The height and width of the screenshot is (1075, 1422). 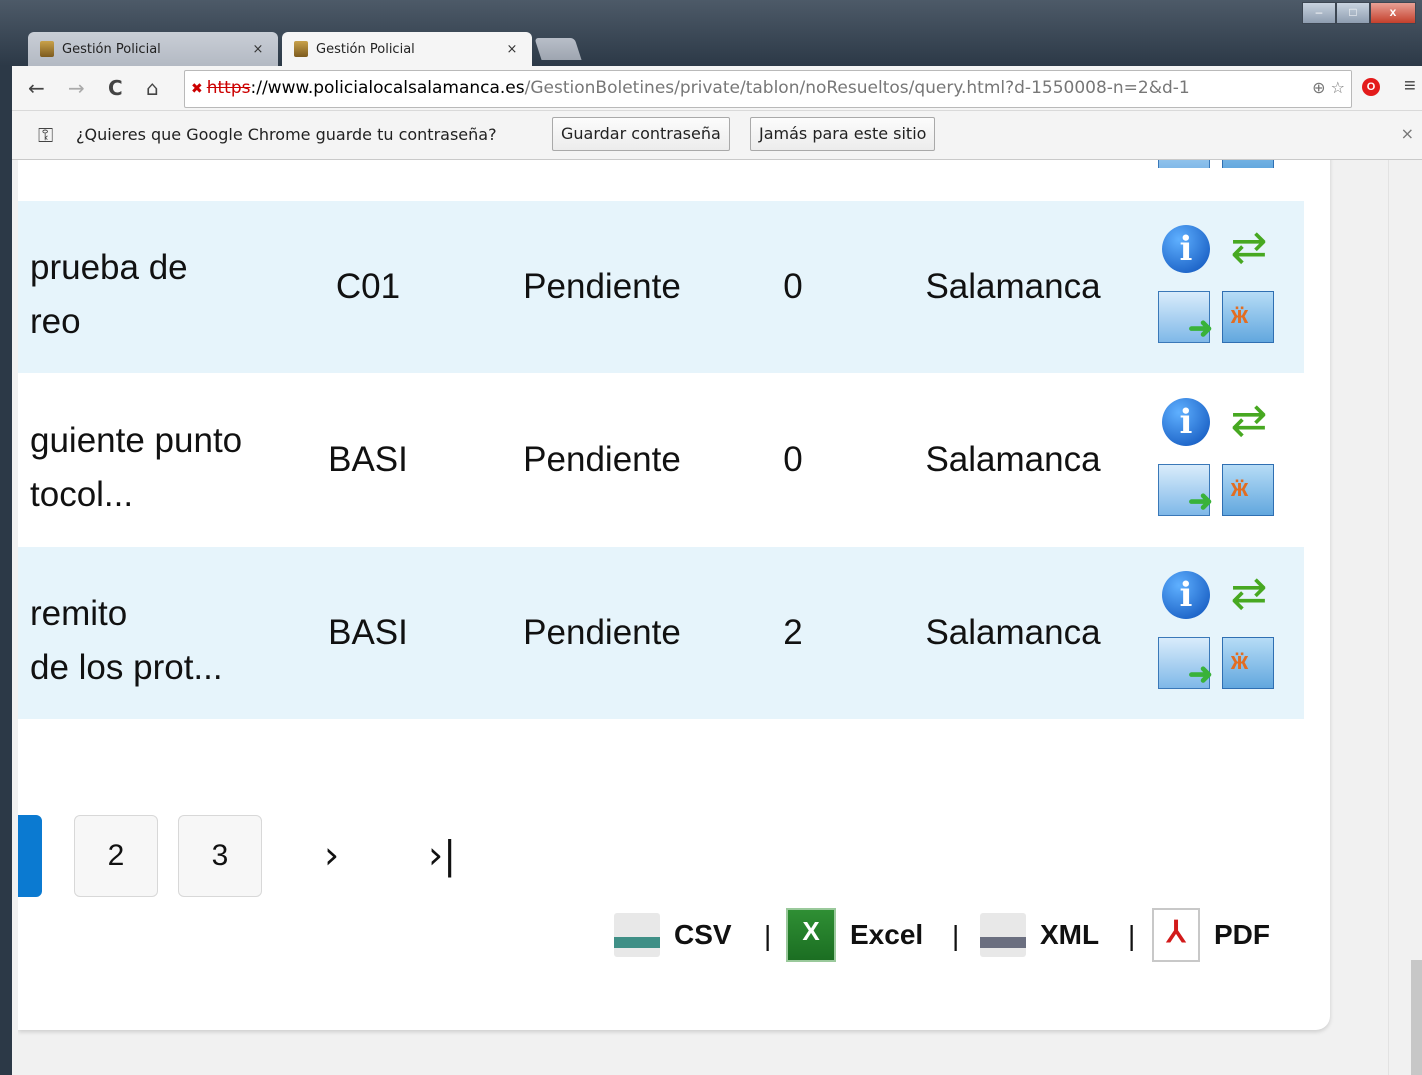 What do you see at coordinates (793, 632) in the screenshot?
I see `row-count: 2` at bounding box center [793, 632].